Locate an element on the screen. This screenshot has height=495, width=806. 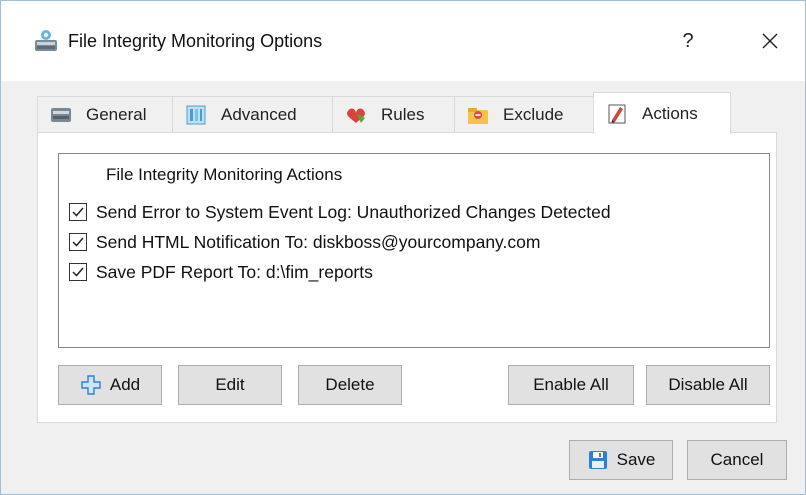
close-icon is located at coordinates (770, 41).